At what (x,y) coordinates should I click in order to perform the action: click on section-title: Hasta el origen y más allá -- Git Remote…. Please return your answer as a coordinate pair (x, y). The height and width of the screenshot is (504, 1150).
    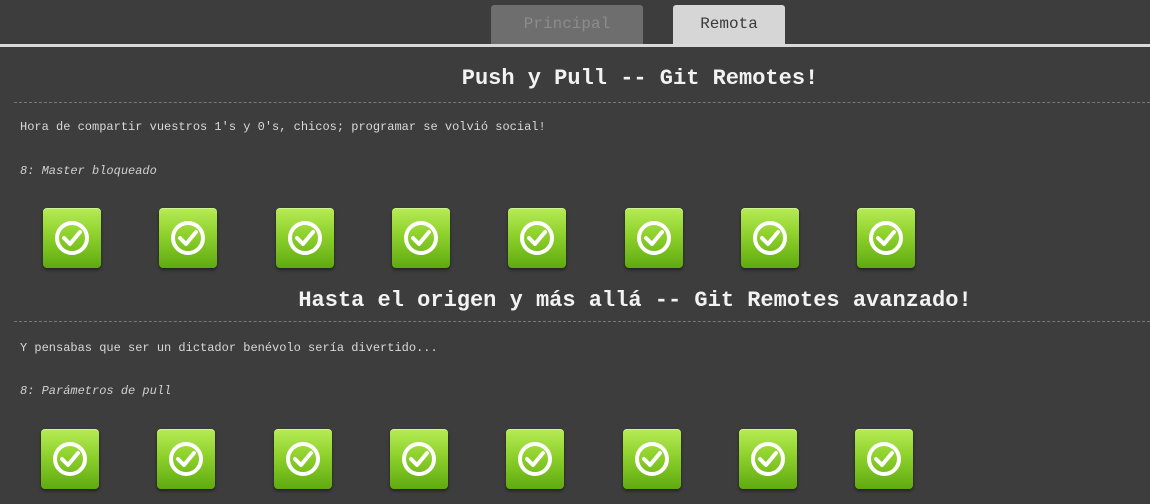
    Looking at the image, I should click on (635, 300).